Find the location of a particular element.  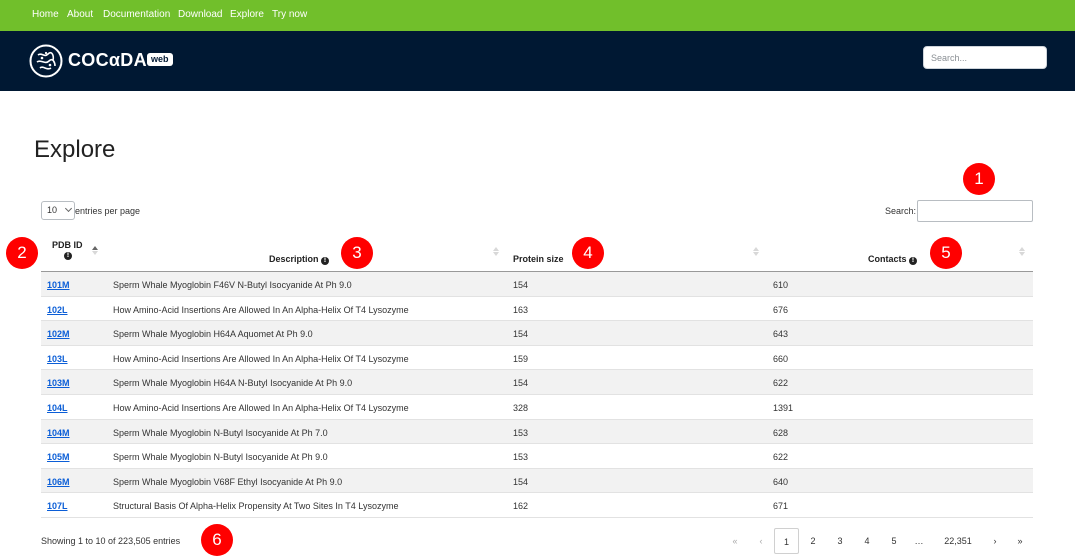

column-header-contacts: Contacts ! is located at coordinates (899, 254).